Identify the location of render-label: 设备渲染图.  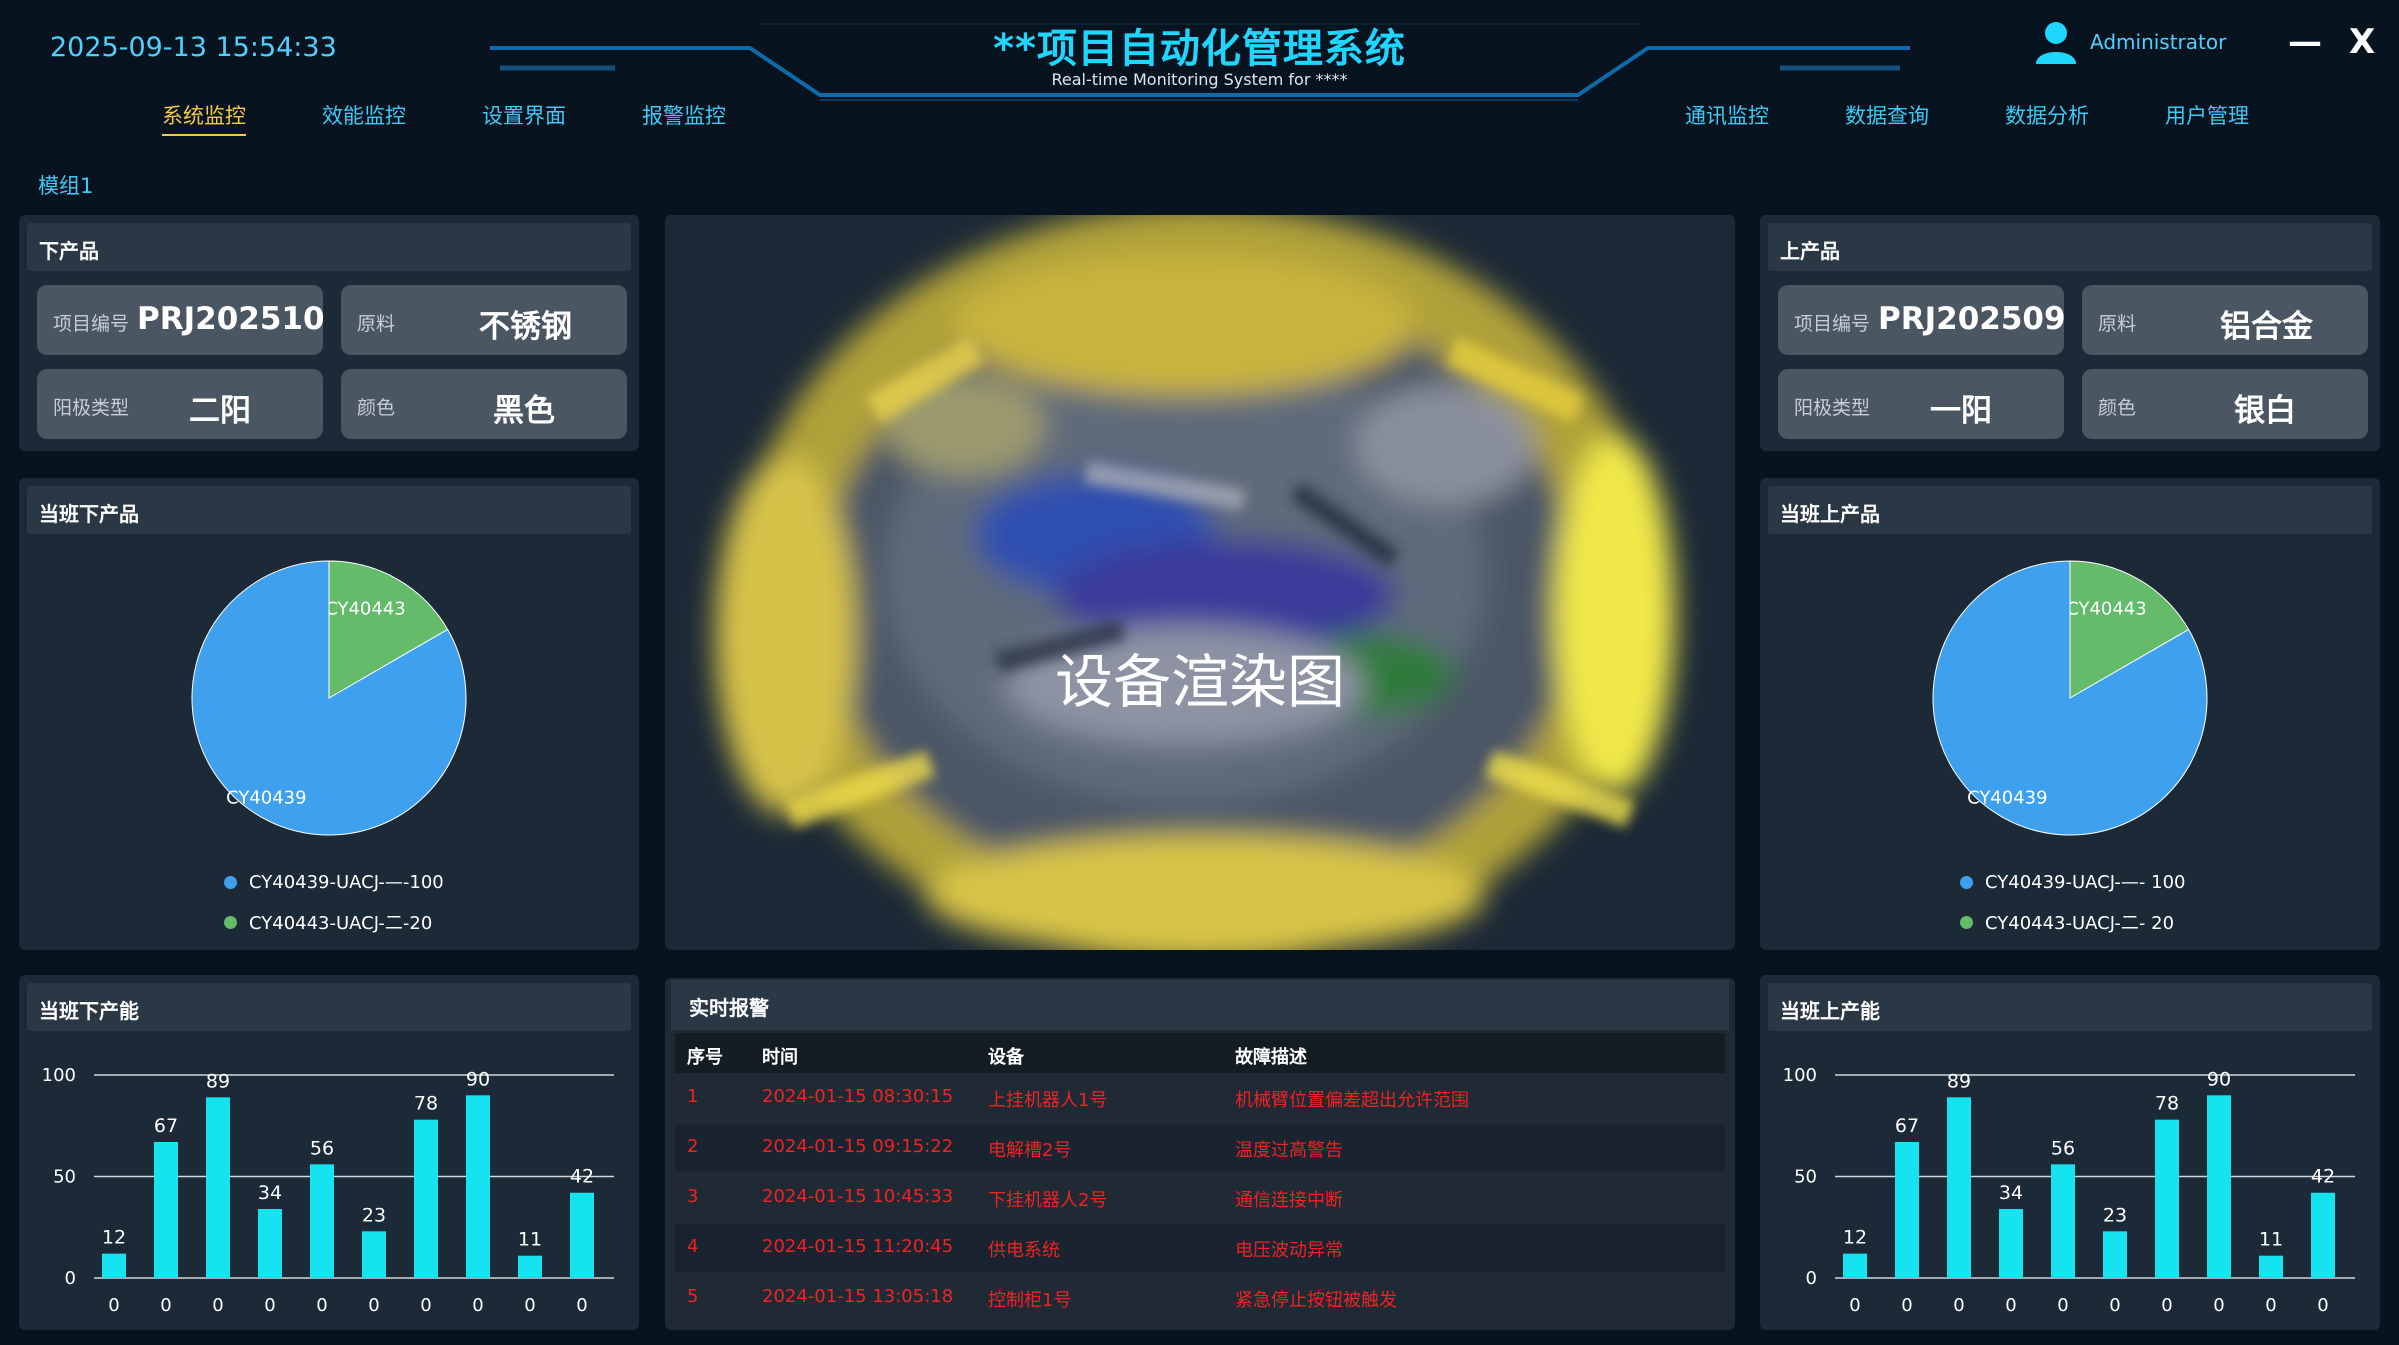
(1199, 682).